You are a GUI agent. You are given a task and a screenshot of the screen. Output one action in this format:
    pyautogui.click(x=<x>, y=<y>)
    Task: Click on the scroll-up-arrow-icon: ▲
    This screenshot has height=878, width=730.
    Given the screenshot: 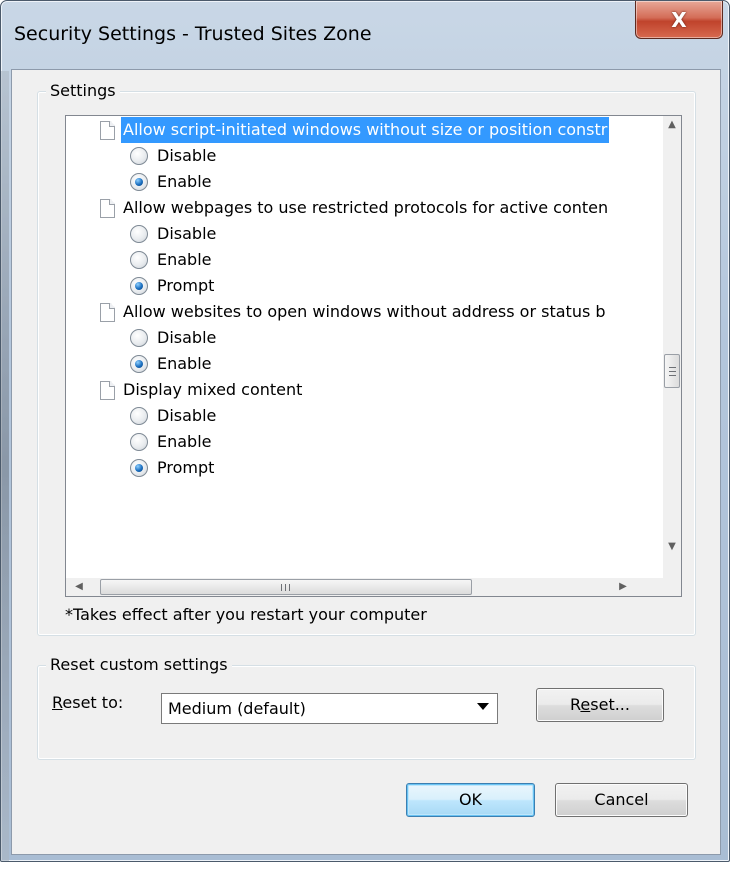 What is the action you would take?
    pyautogui.click(x=672, y=125)
    